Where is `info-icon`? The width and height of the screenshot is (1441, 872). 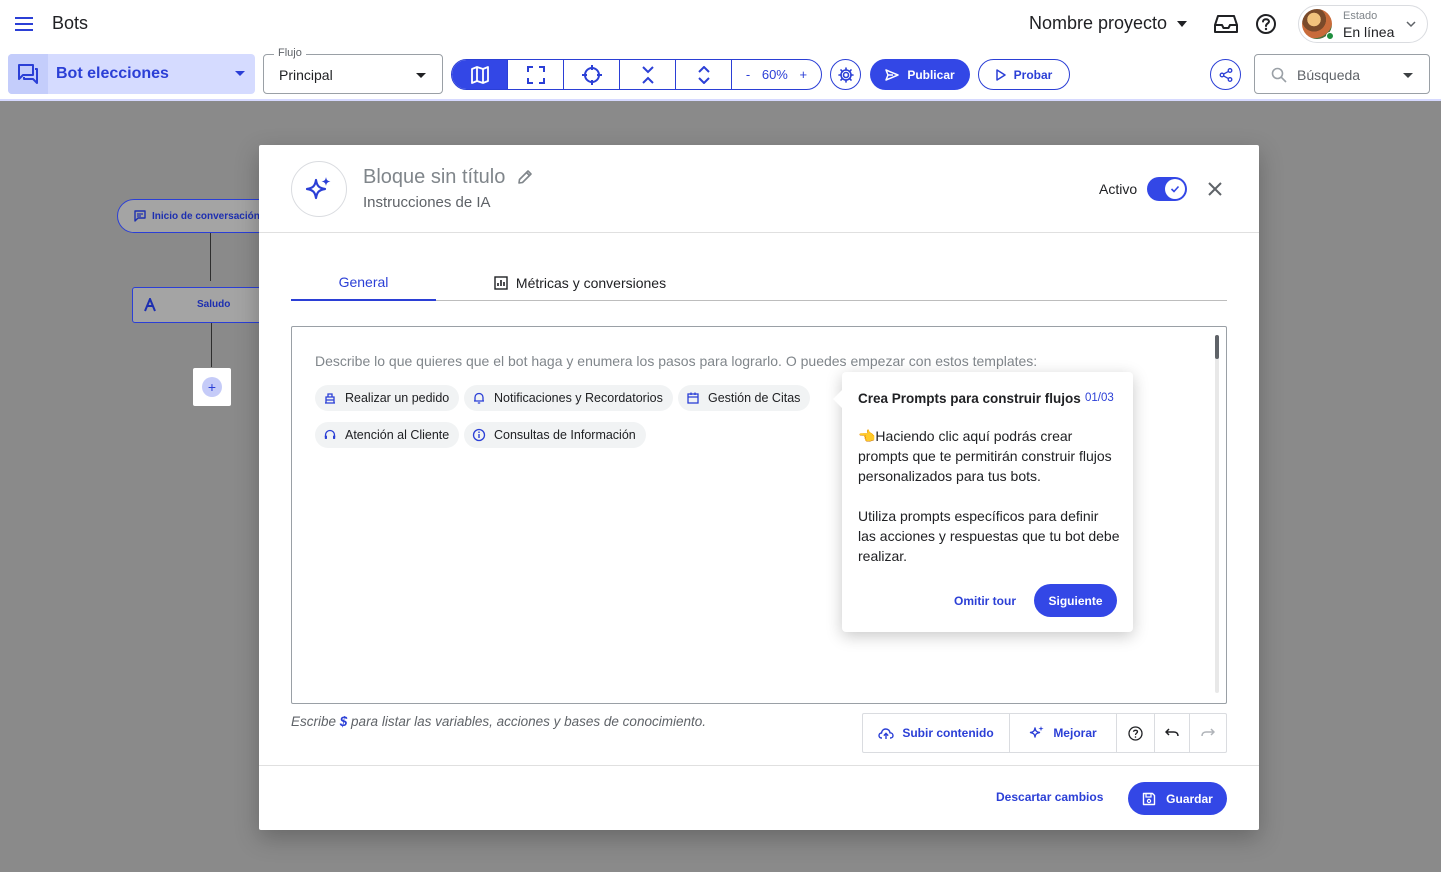
info-icon is located at coordinates (479, 435).